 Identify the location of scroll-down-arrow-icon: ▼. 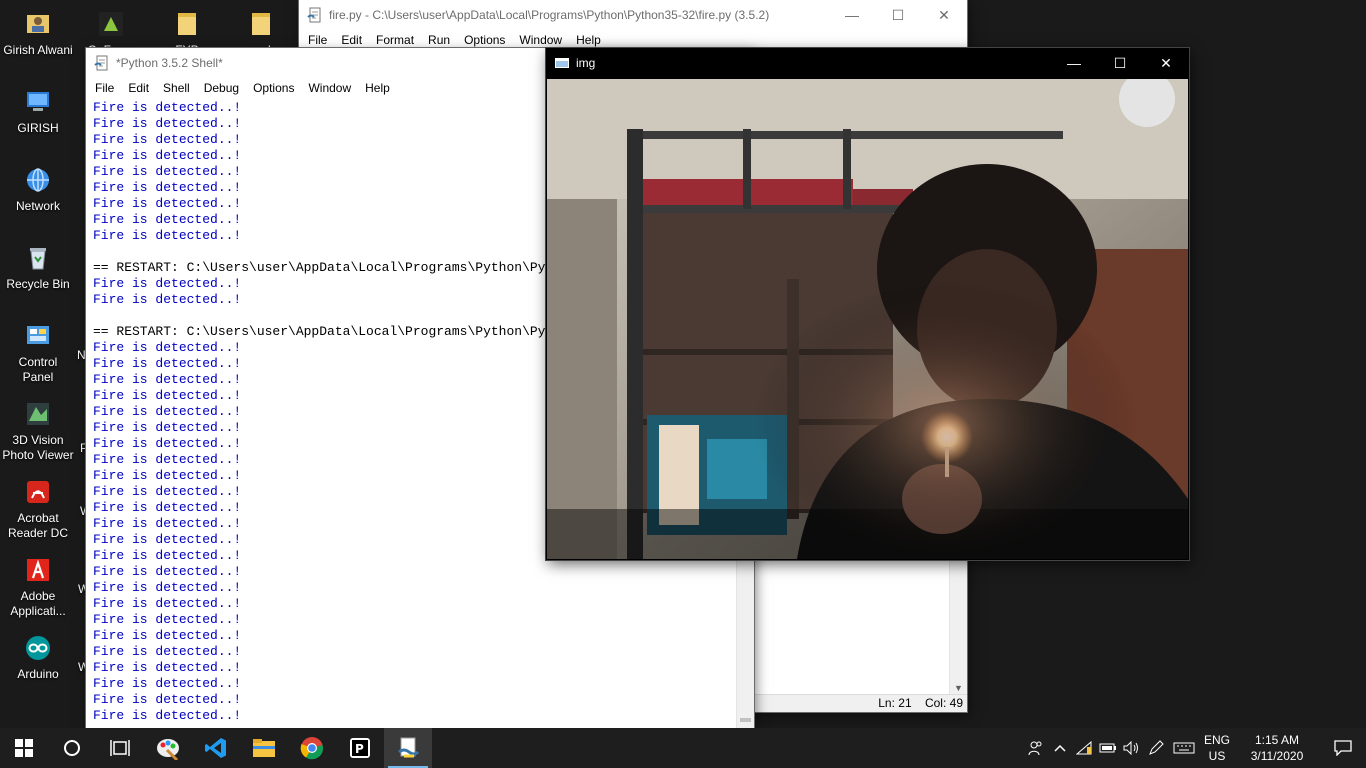
(958, 688).